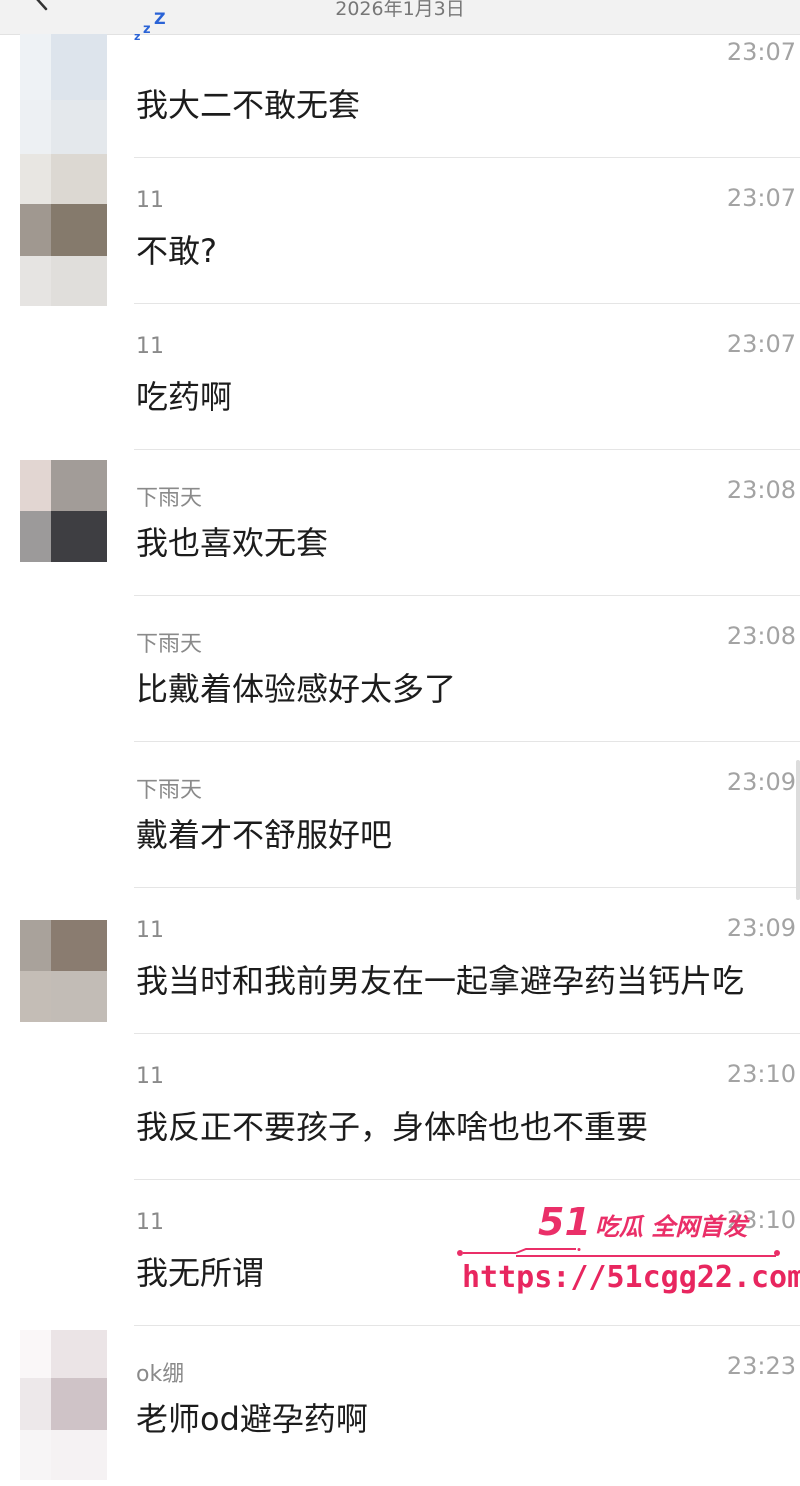 This screenshot has height=1486, width=800. Describe the element at coordinates (400, 523) in the screenshot. I see `message-row: 下雨天 23:08 我也喜欢无套` at that location.